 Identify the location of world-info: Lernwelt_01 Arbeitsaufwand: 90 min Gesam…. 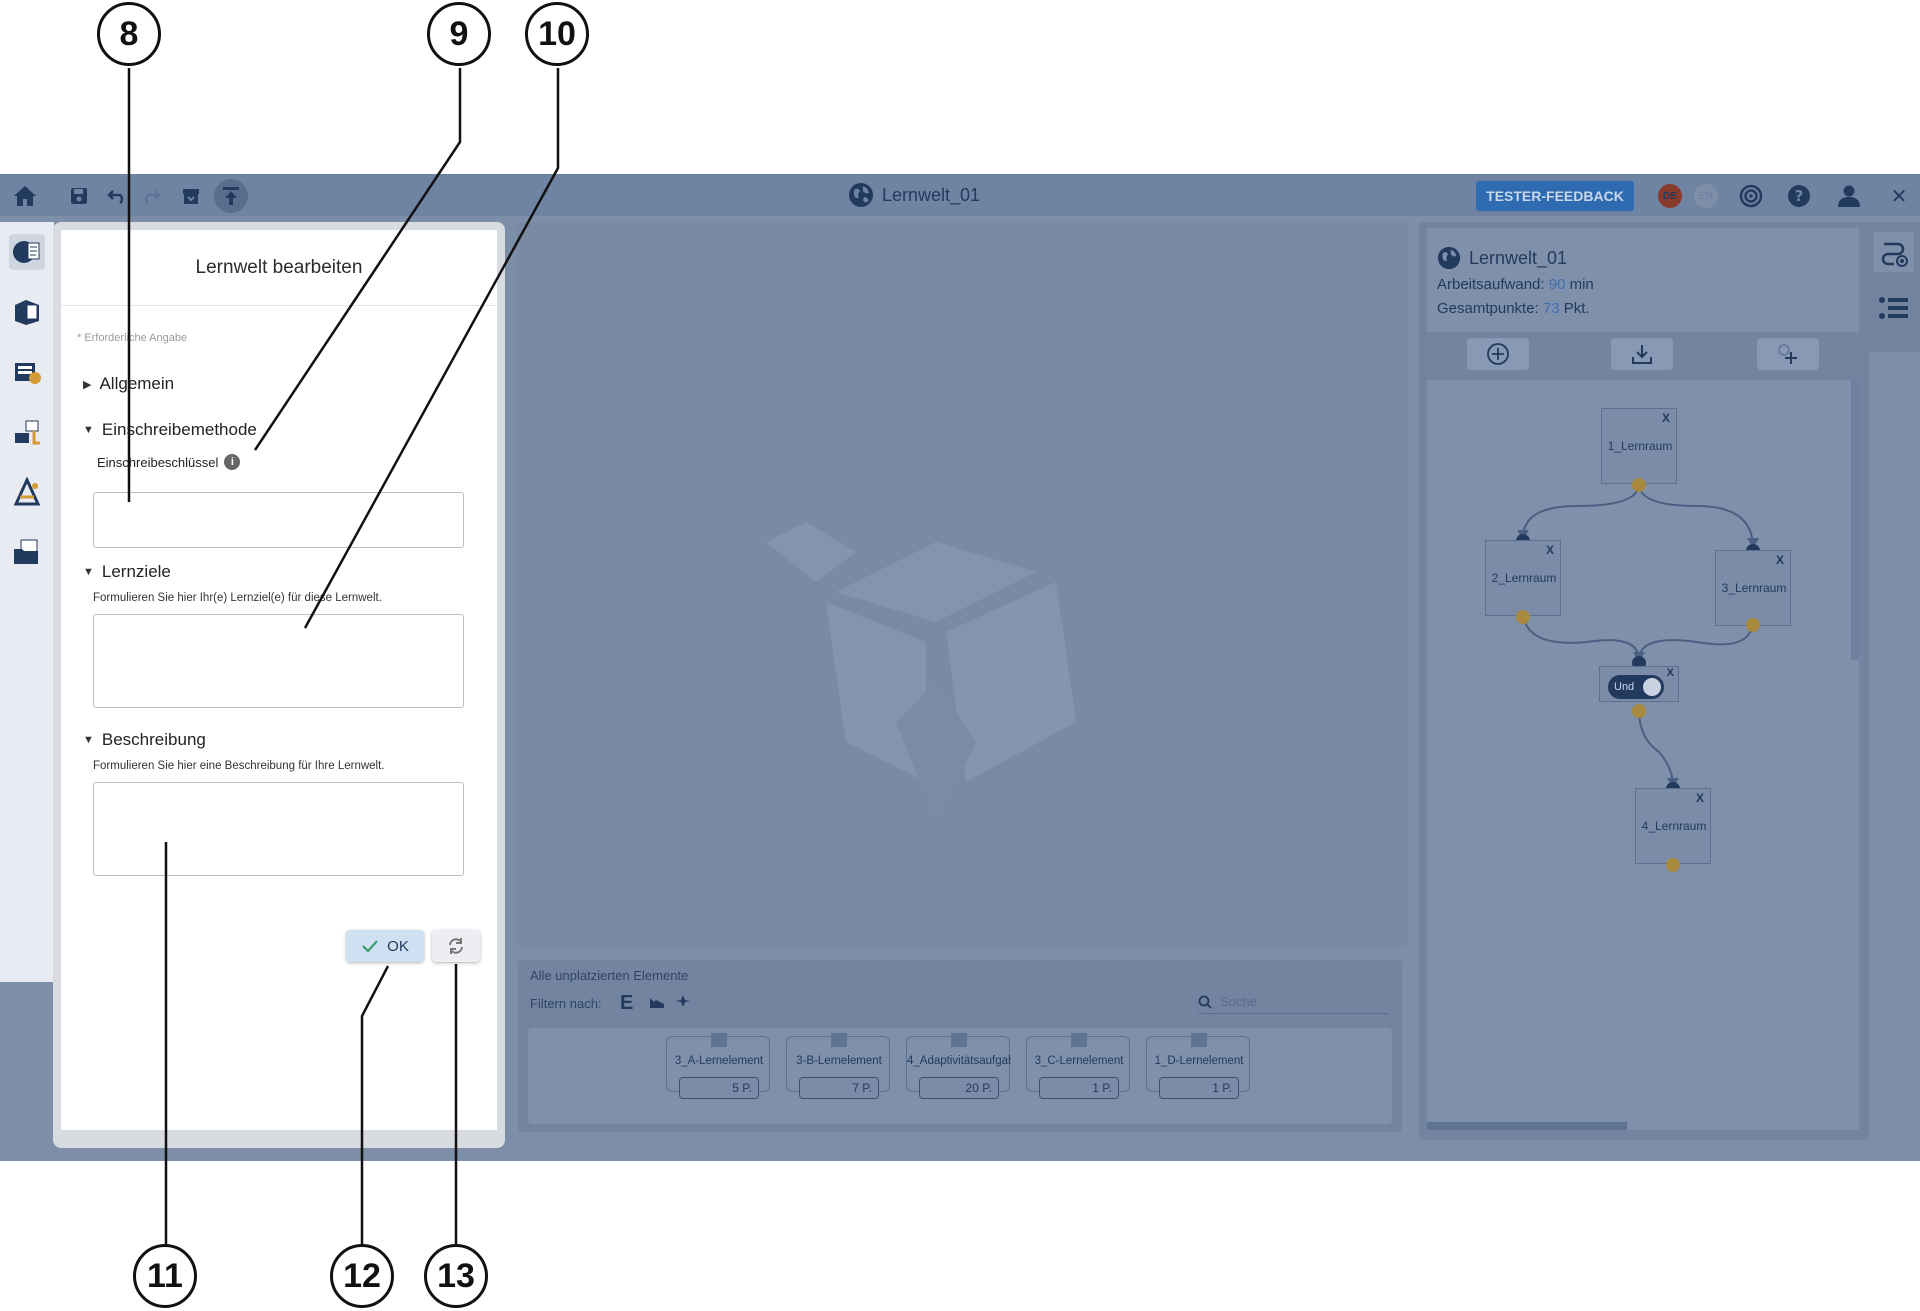
(1643, 280).